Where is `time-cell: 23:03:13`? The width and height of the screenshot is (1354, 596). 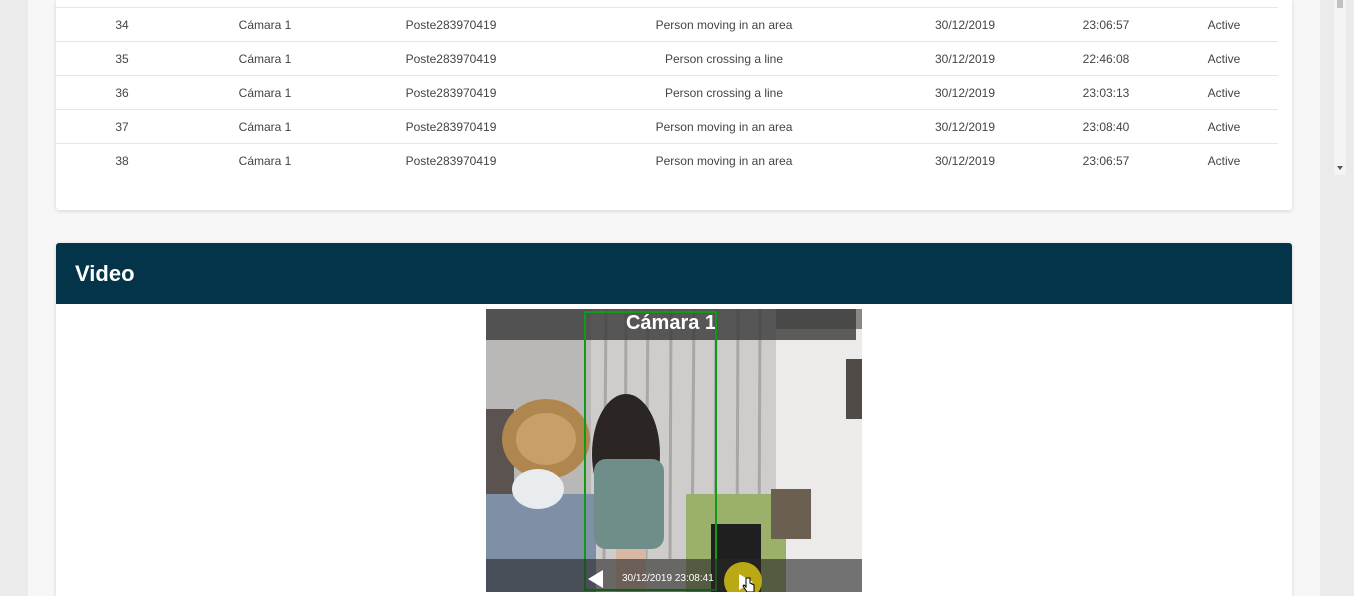
time-cell: 23:03:13 is located at coordinates (1106, 92).